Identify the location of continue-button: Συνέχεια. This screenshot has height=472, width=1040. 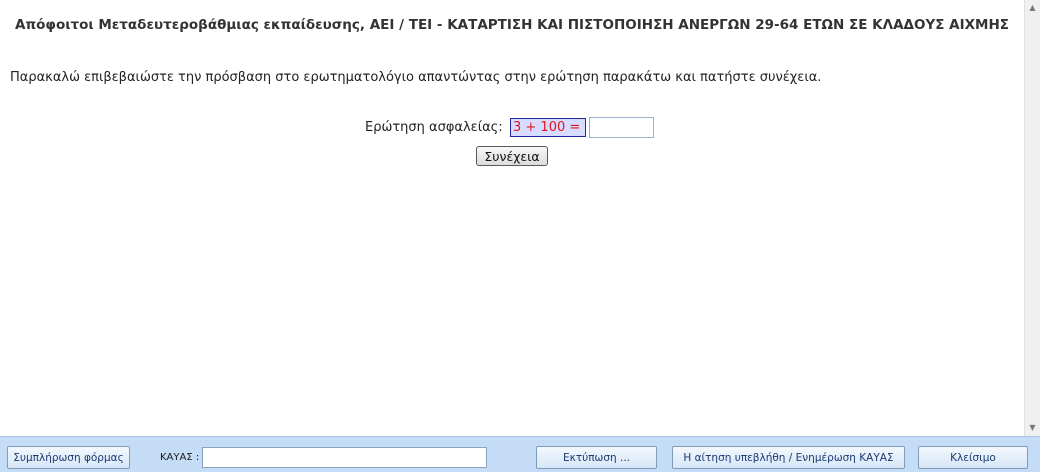
(512, 156).